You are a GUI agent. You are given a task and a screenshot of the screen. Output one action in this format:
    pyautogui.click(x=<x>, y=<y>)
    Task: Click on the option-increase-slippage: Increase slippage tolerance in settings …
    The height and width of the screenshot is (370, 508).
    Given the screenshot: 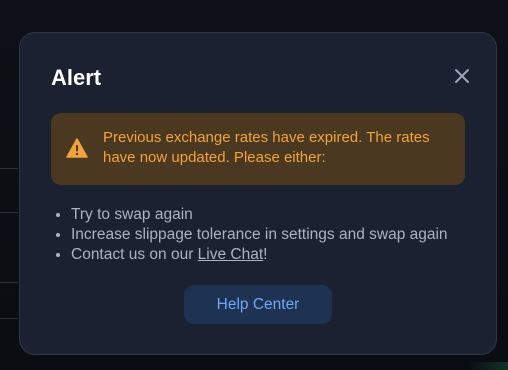 What is the action you would take?
    pyautogui.click(x=259, y=235)
    